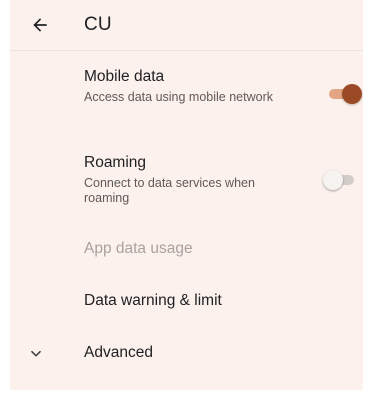 This screenshot has width=373, height=394. I want to click on data-warning-row: Data warning & limit, so click(186, 302).